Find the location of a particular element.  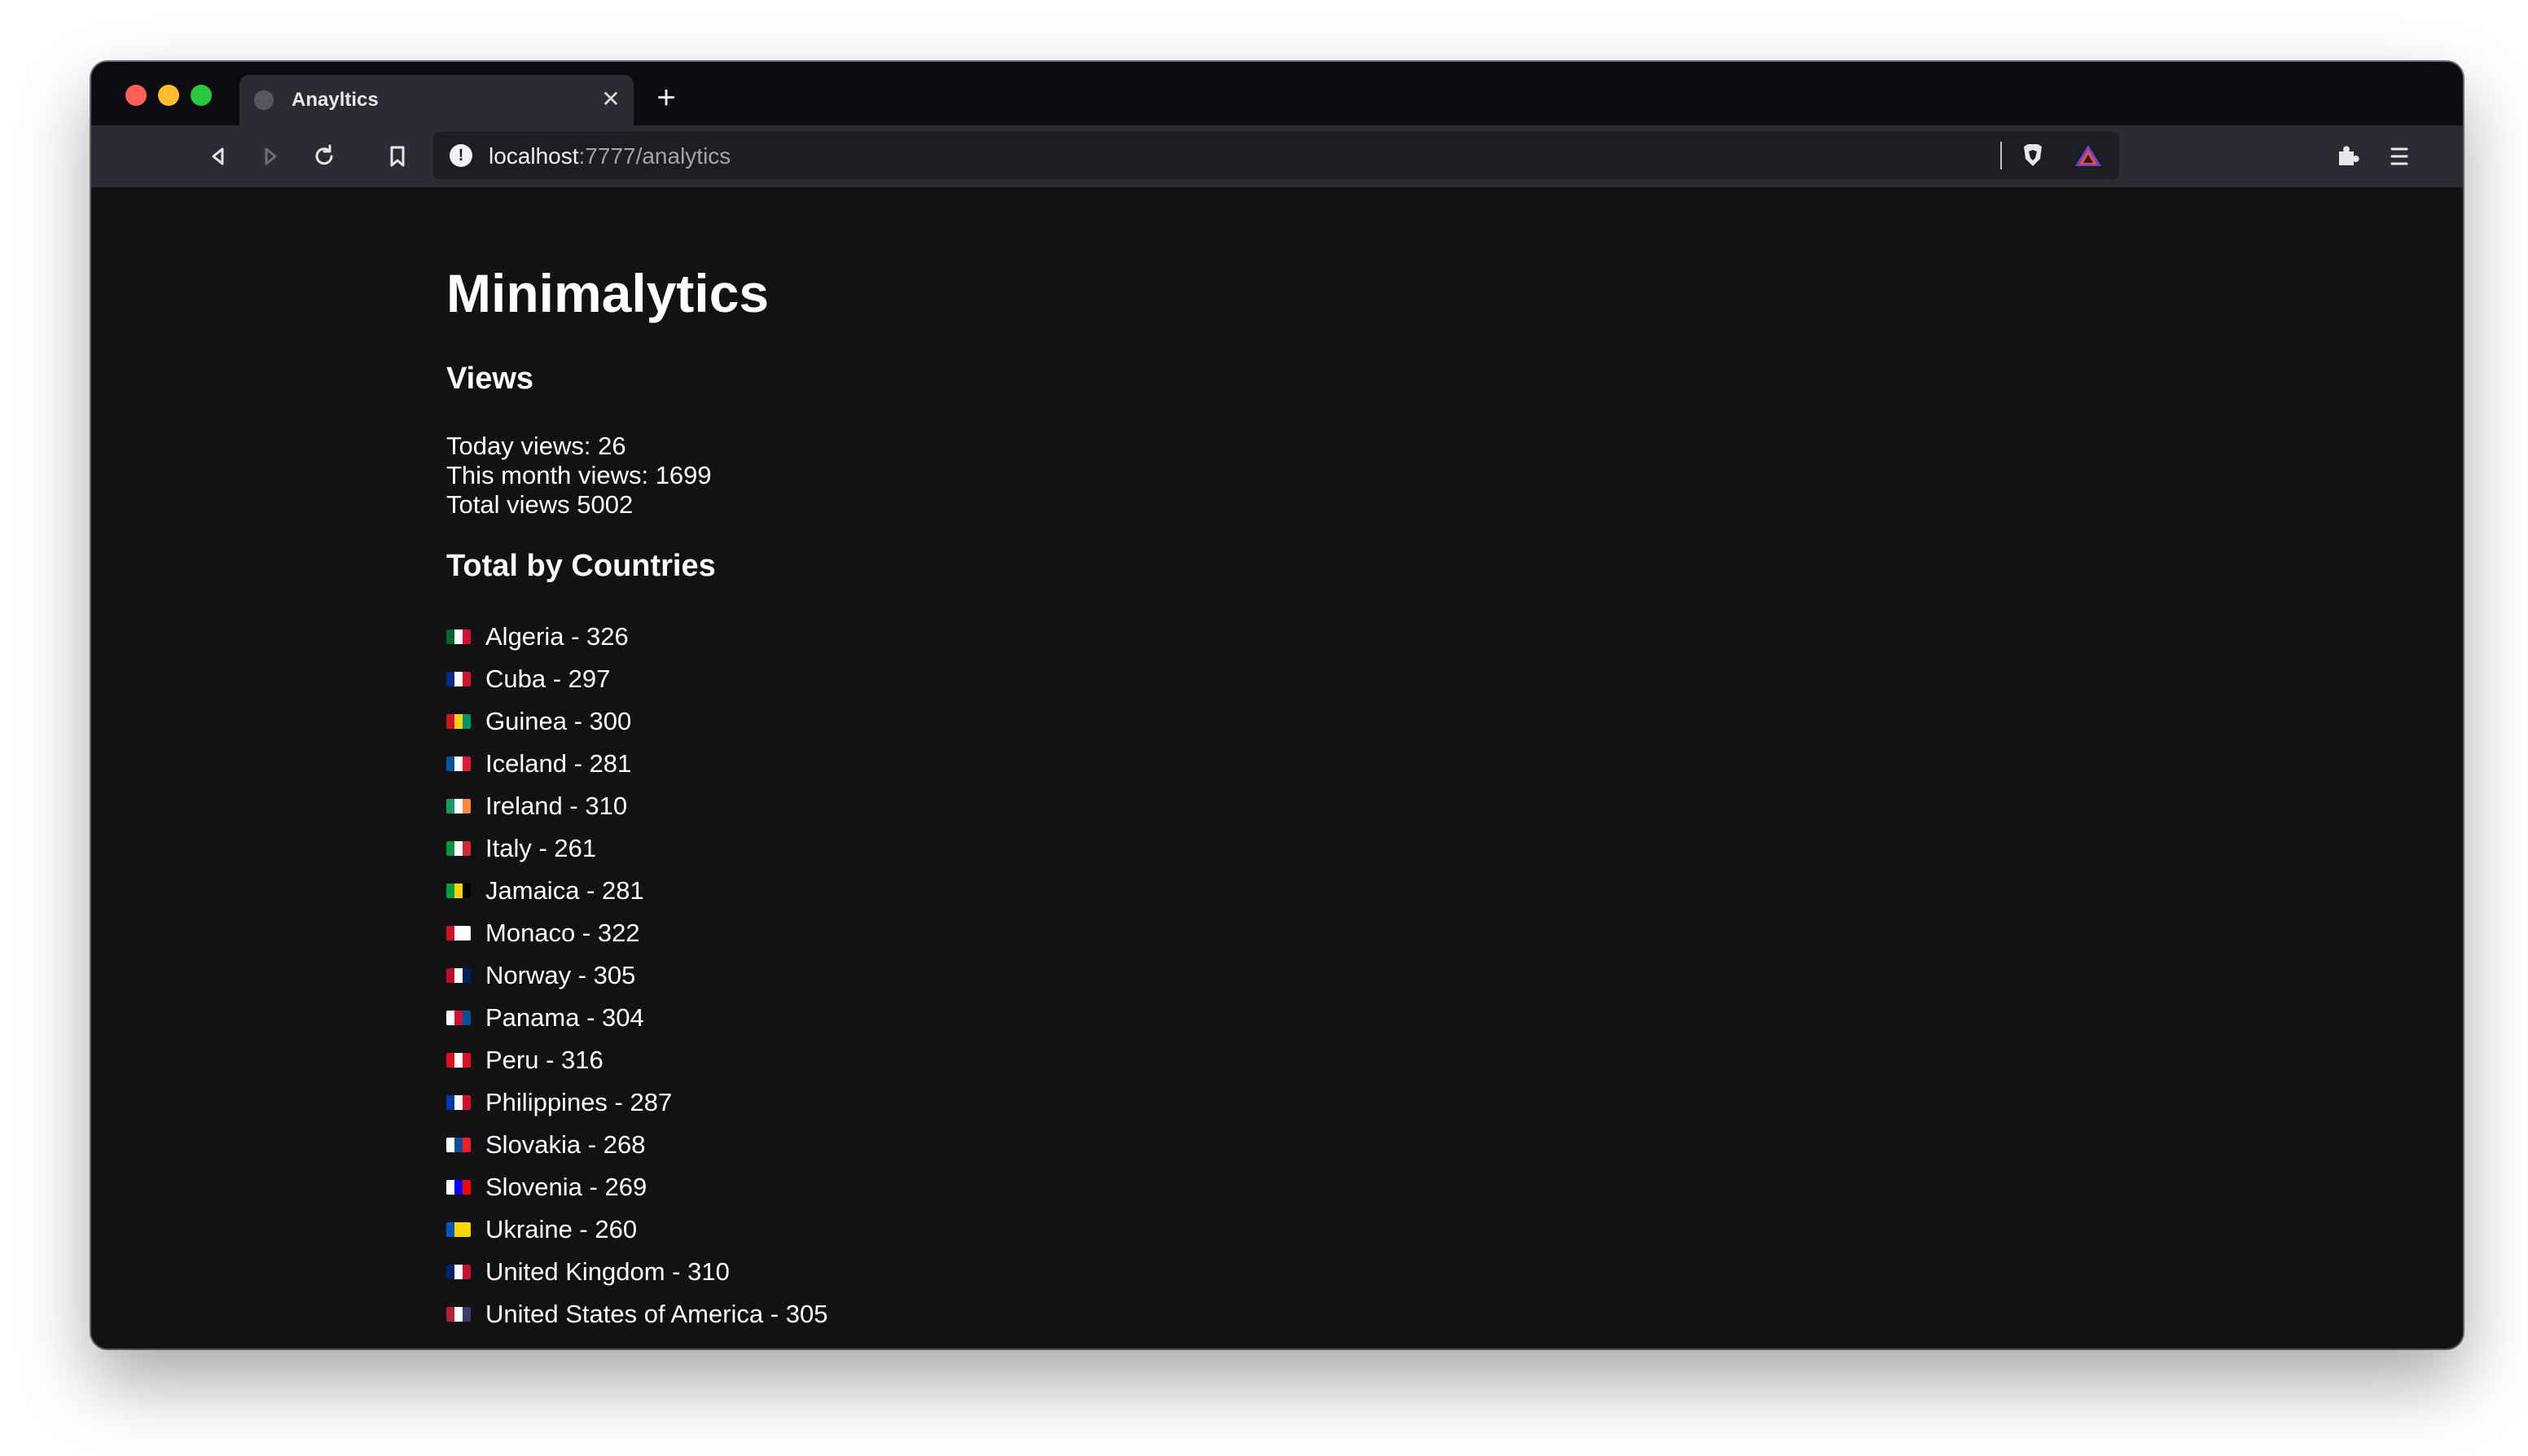

page-title: Minimalytics is located at coordinates (608, 293).